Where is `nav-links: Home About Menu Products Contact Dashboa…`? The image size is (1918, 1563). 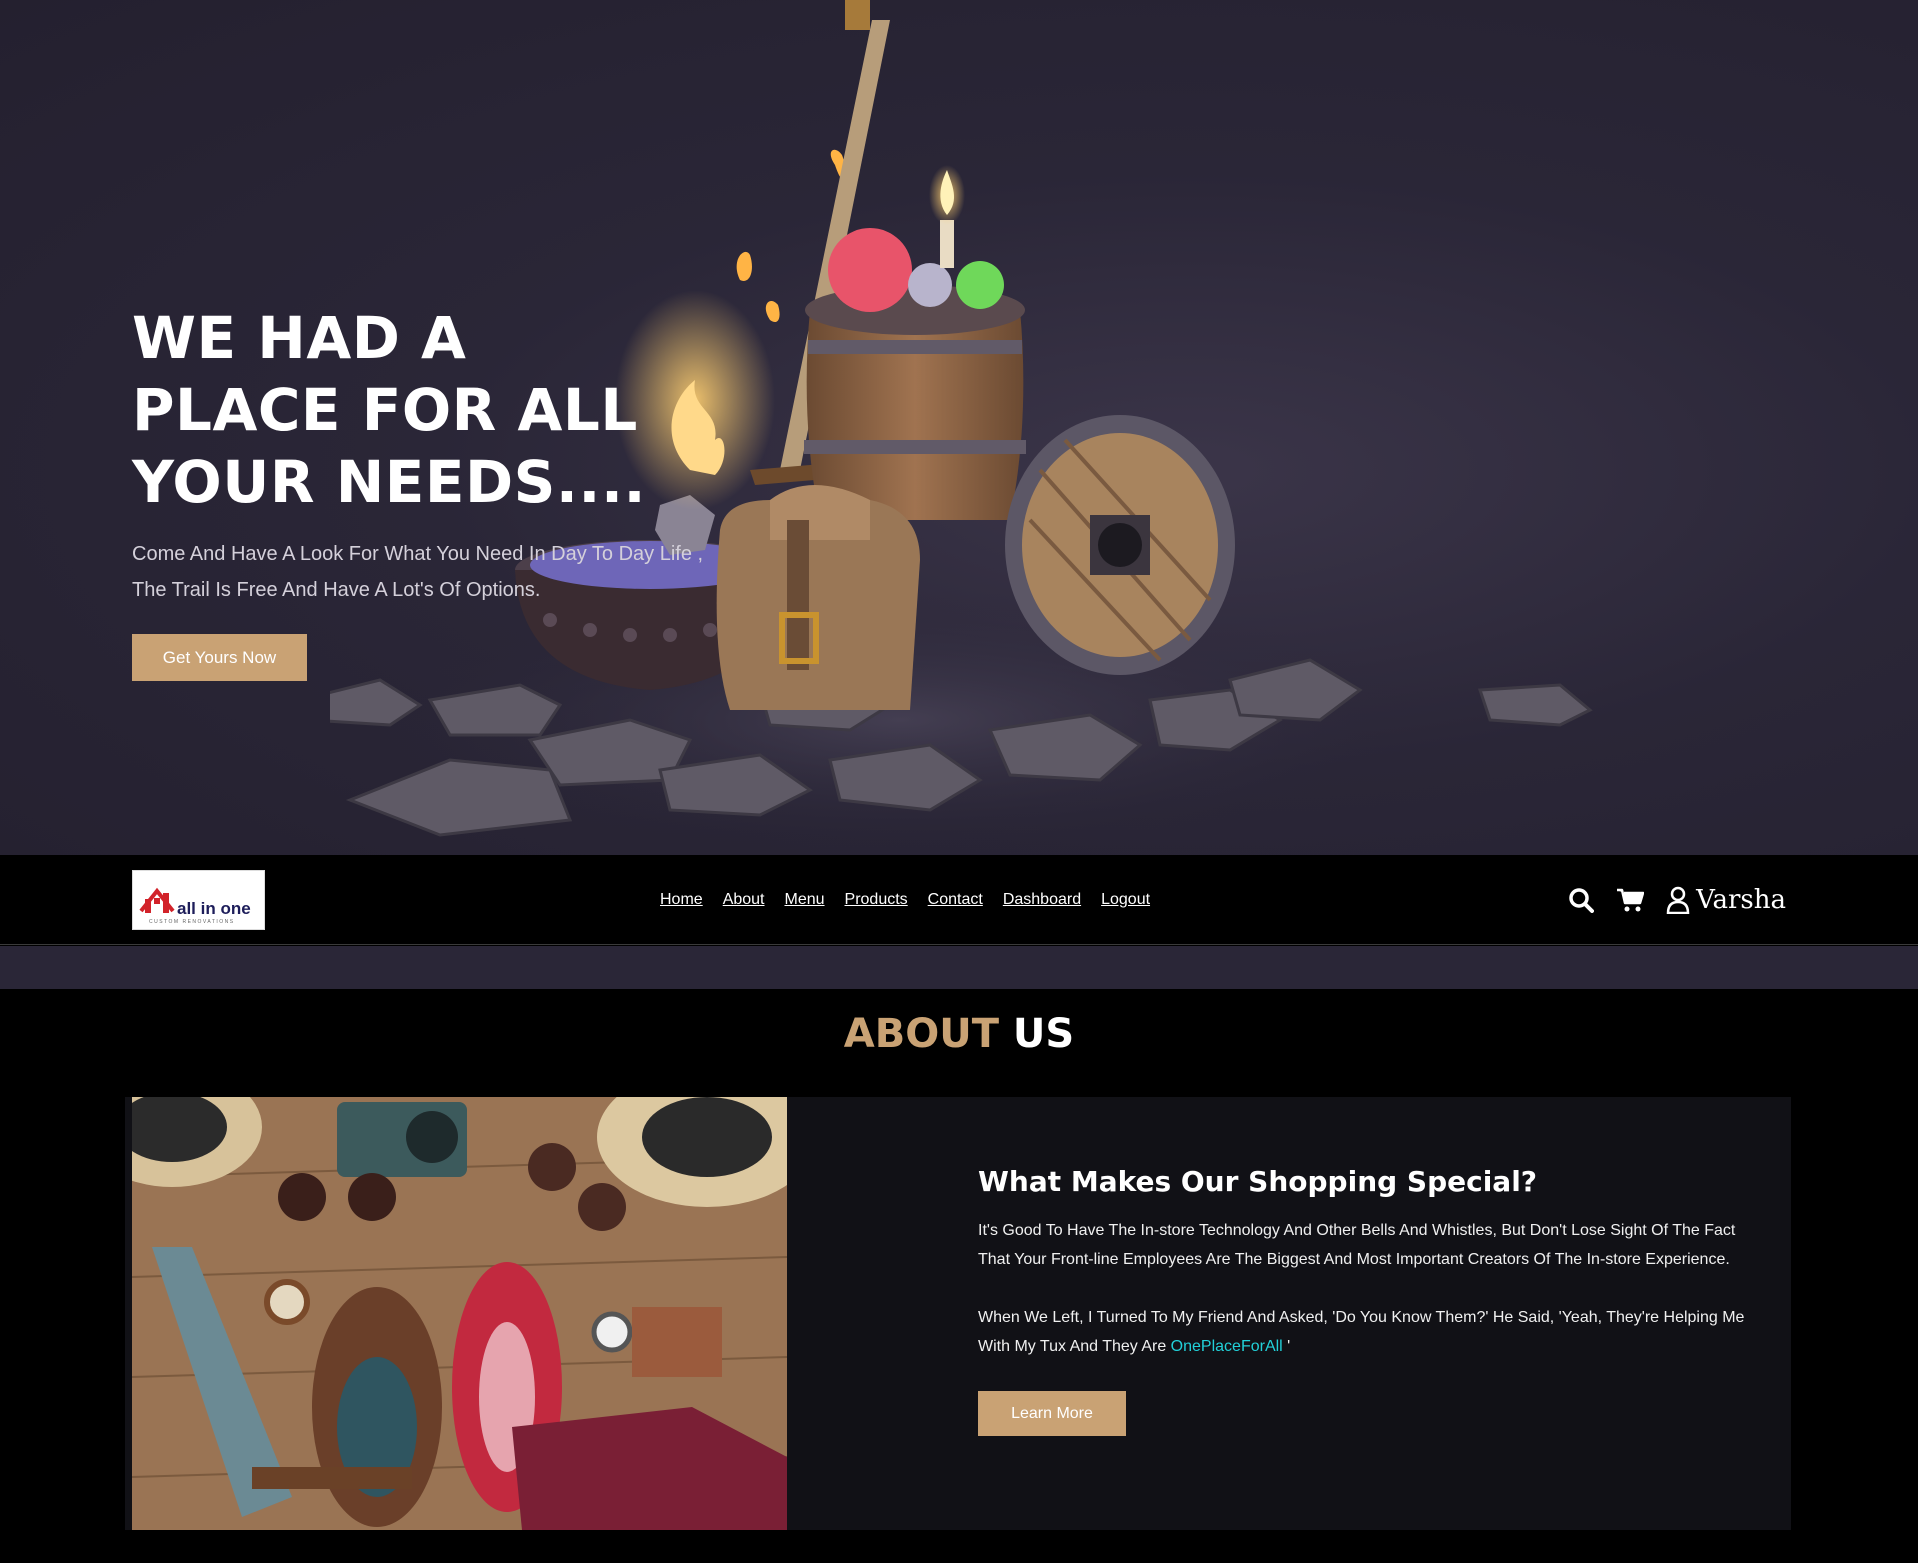
nav-links: Home About Menu Products Contact Dashboa… is located at coordinates (905, 900).